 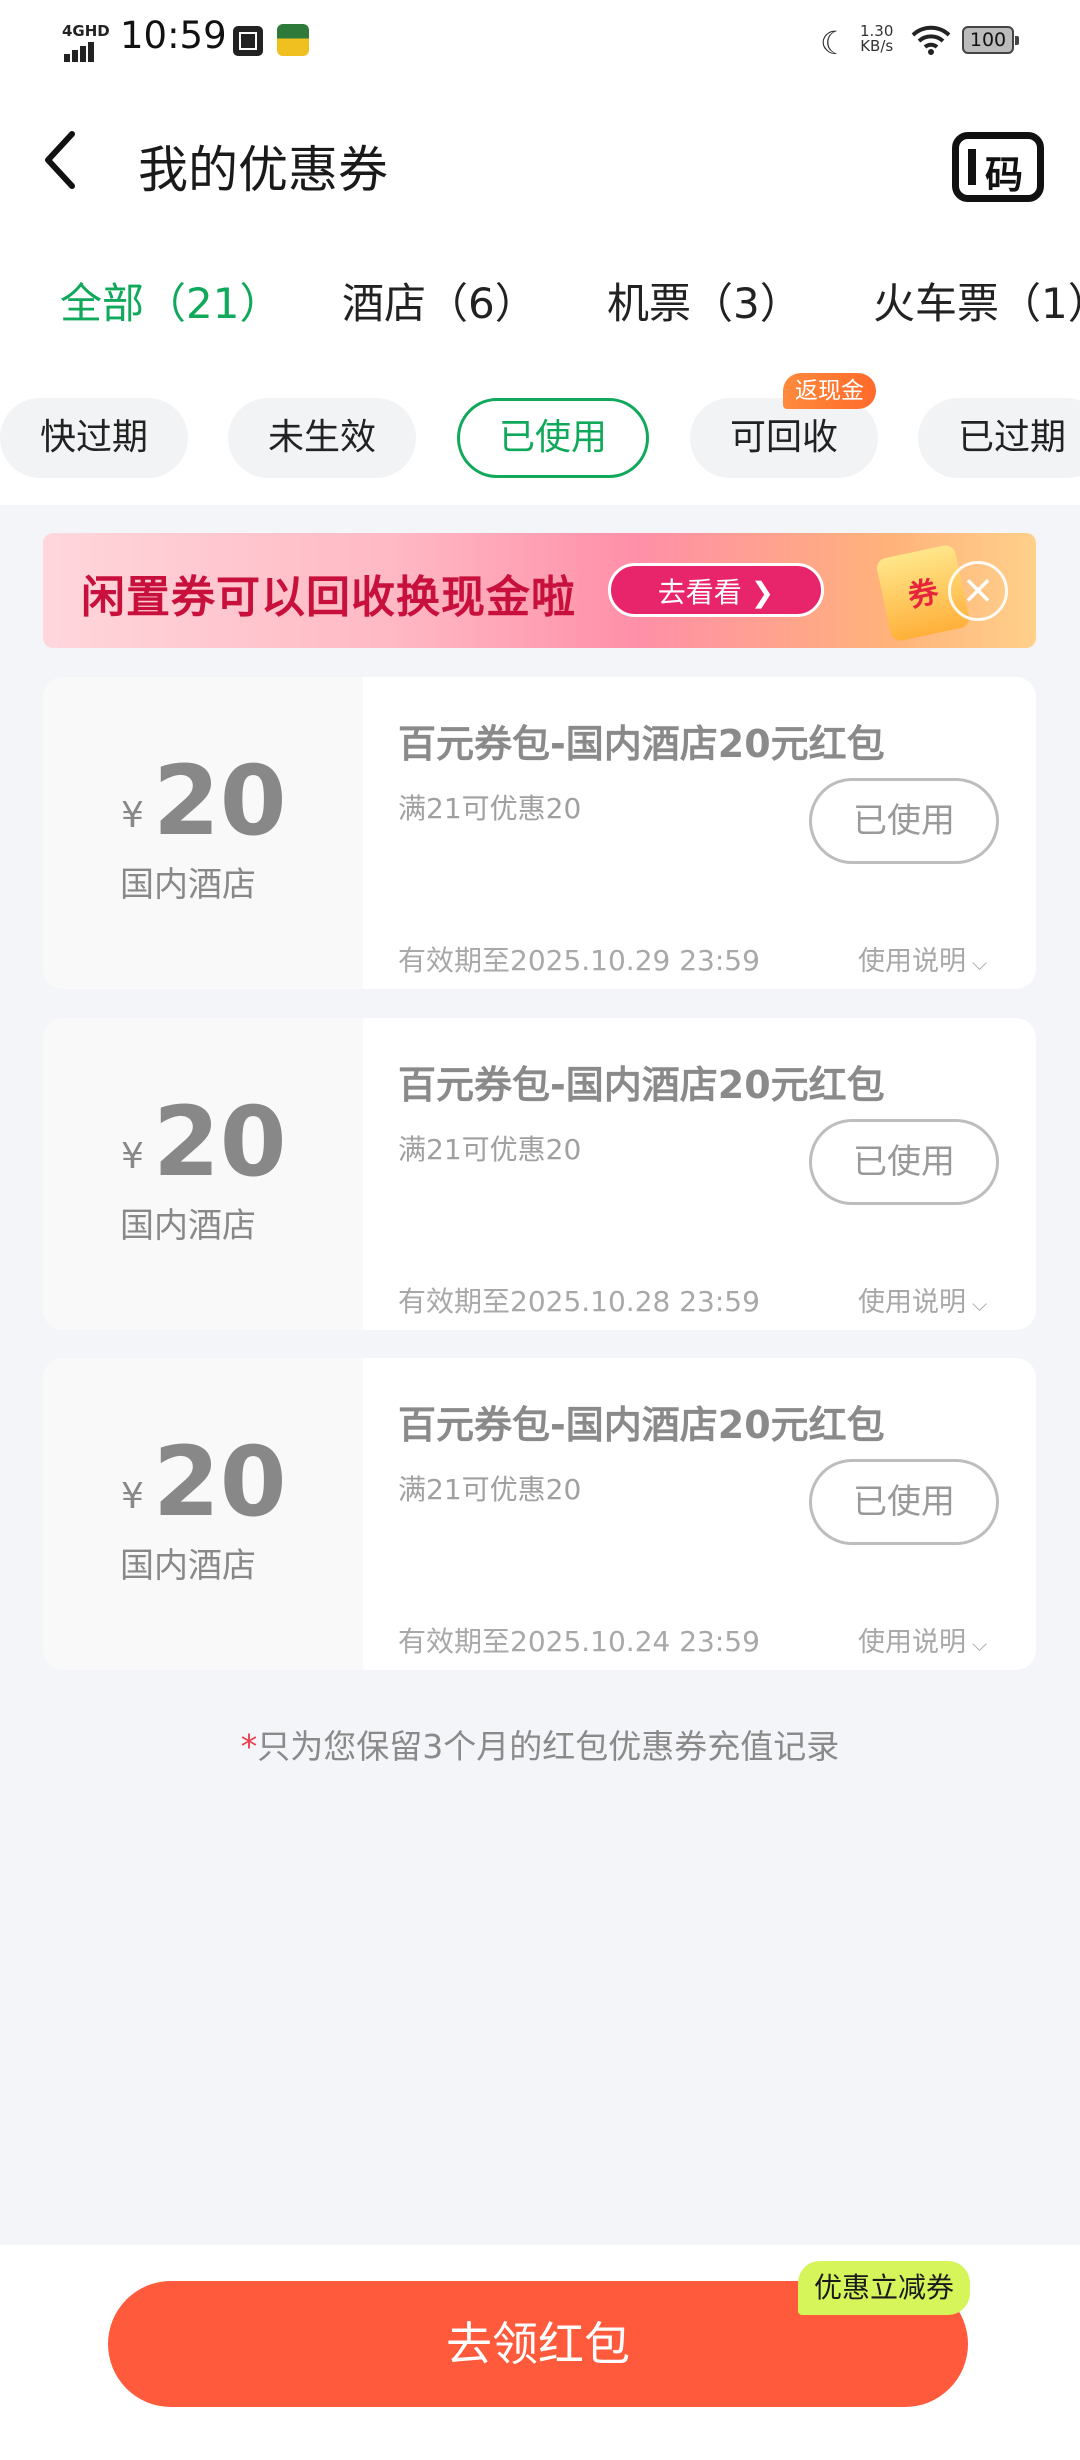 What do you see at coordinates (834, 43) in the screenshot?
I see `moon-icon: ☾` at bounding box center [834, 43].